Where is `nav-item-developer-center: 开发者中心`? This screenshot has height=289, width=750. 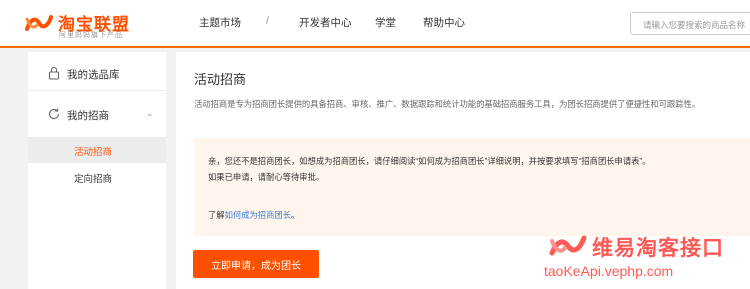
nav-item-developer-center: 开发者中心 is located at coordinates (325, 22).